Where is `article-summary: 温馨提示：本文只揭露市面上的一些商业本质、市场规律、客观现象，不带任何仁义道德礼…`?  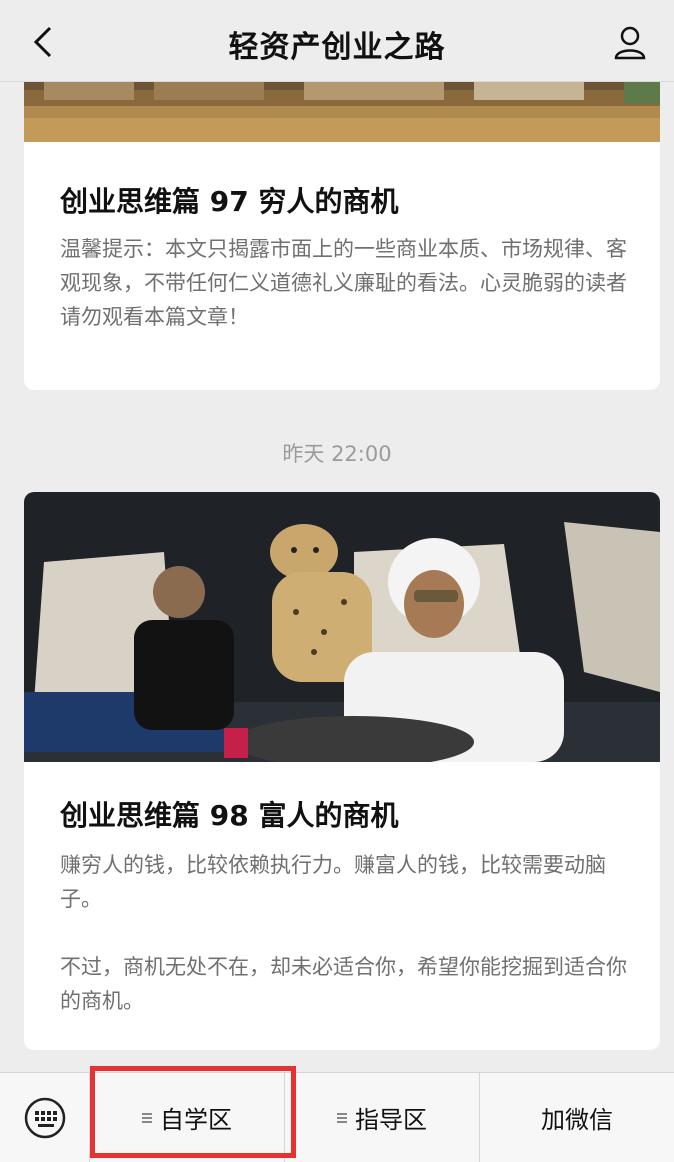 article-summary: 温馨提示：本文只揭露市面上的一些商业本质、市场规律、客观现象，不带任何仁义道德礼… is located at coordinates (343, 283).